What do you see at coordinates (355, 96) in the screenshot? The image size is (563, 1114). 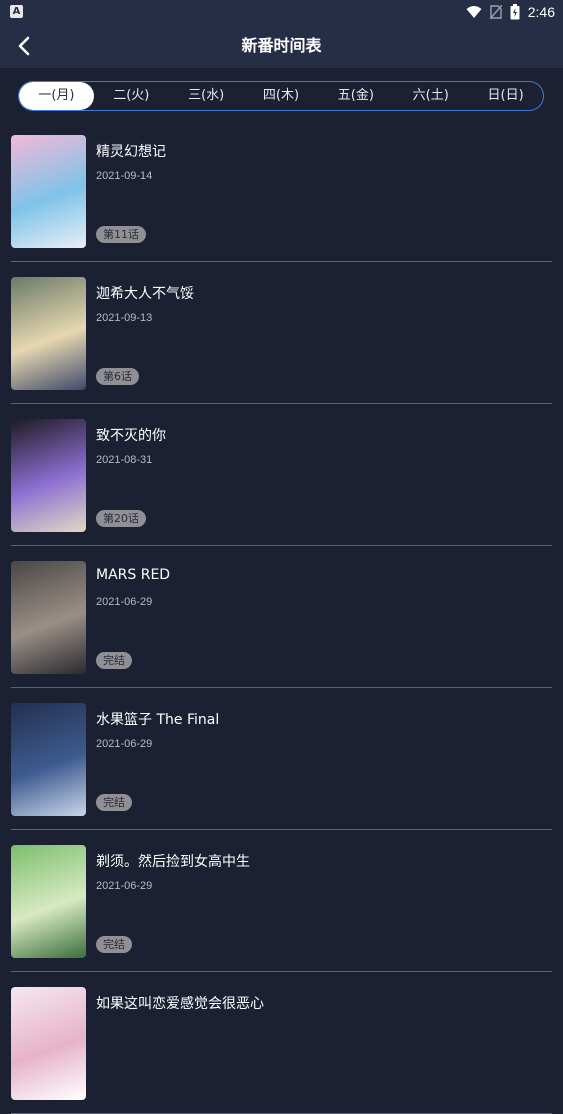 I see `tab-friday: 五(金)` at bounding box center [355, 96].